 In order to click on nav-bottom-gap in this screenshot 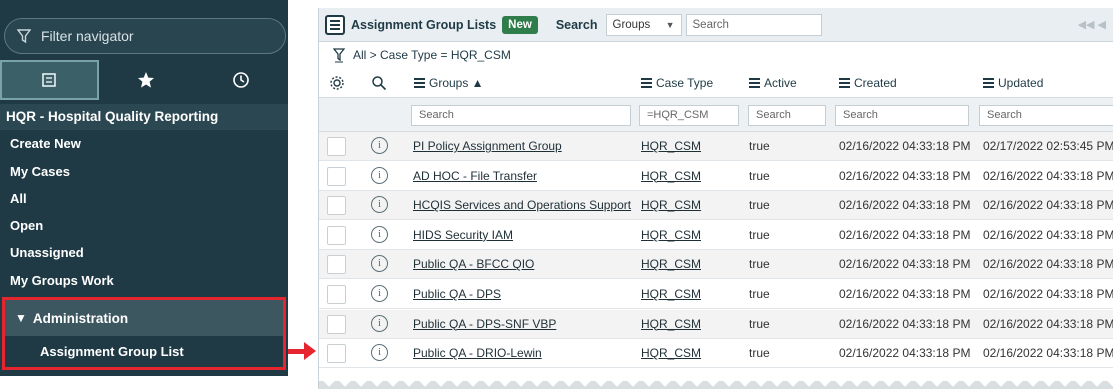, I will do `click(144, 382)`.